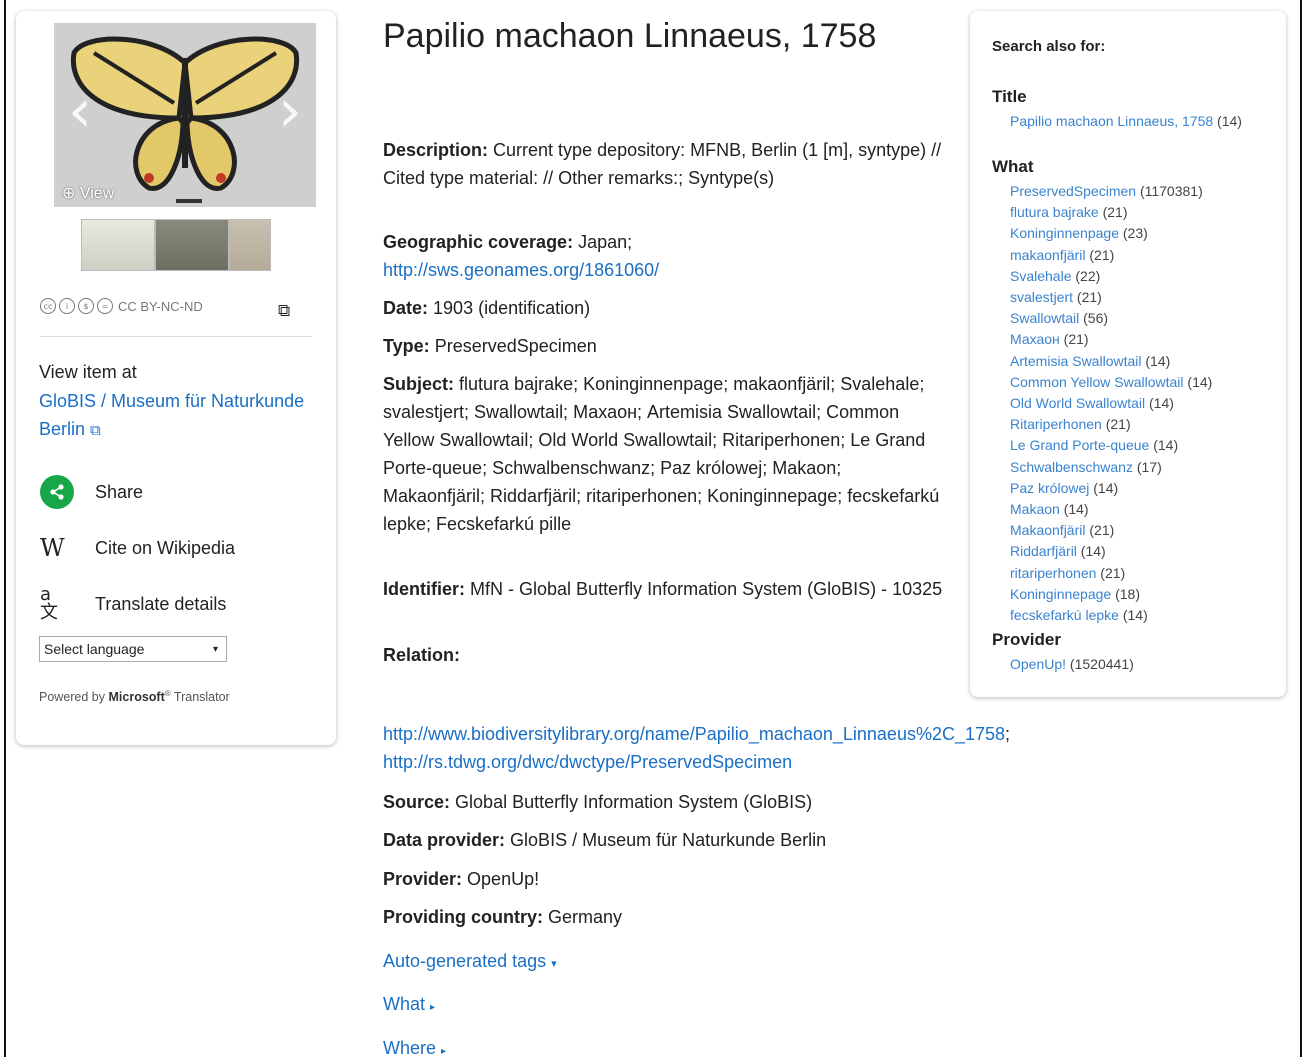 This screenshot has height=1059, width=1306. What do you see at coordinates (1064, 233) in the screenshot?
I see `search-also-link: Koninginnenpage` at bounding box center [1064, 233].